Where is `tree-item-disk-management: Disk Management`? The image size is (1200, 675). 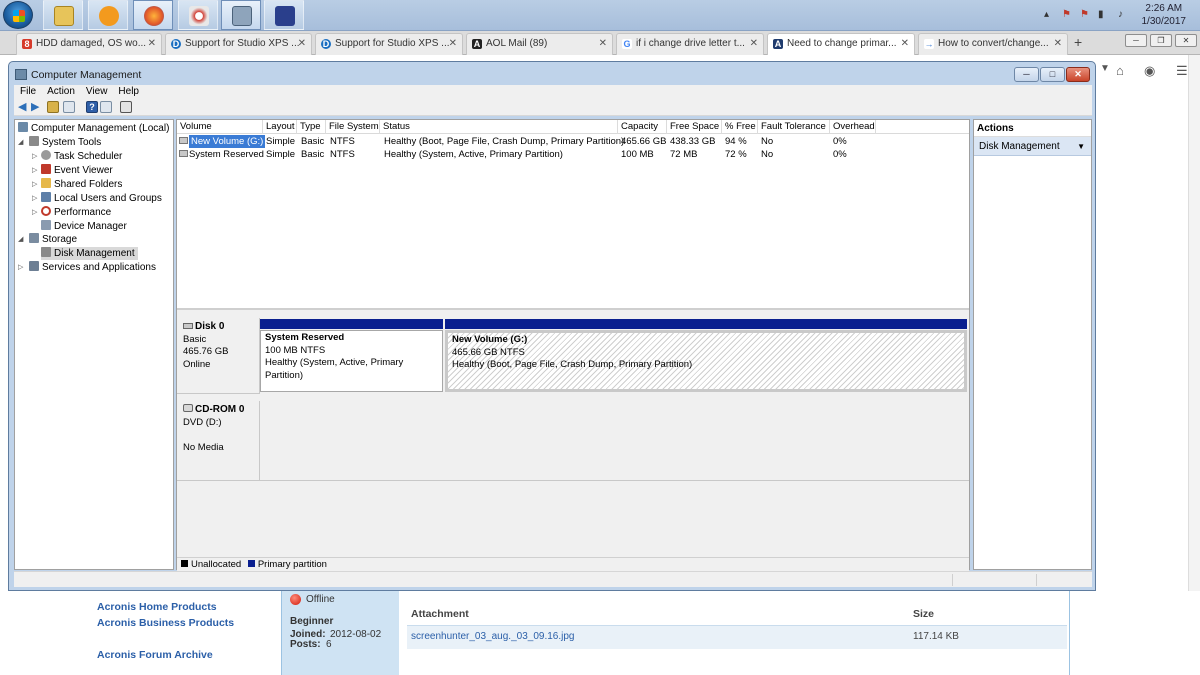 tree-item-disk-management: Disk Management is located at coordinates (89, 253).